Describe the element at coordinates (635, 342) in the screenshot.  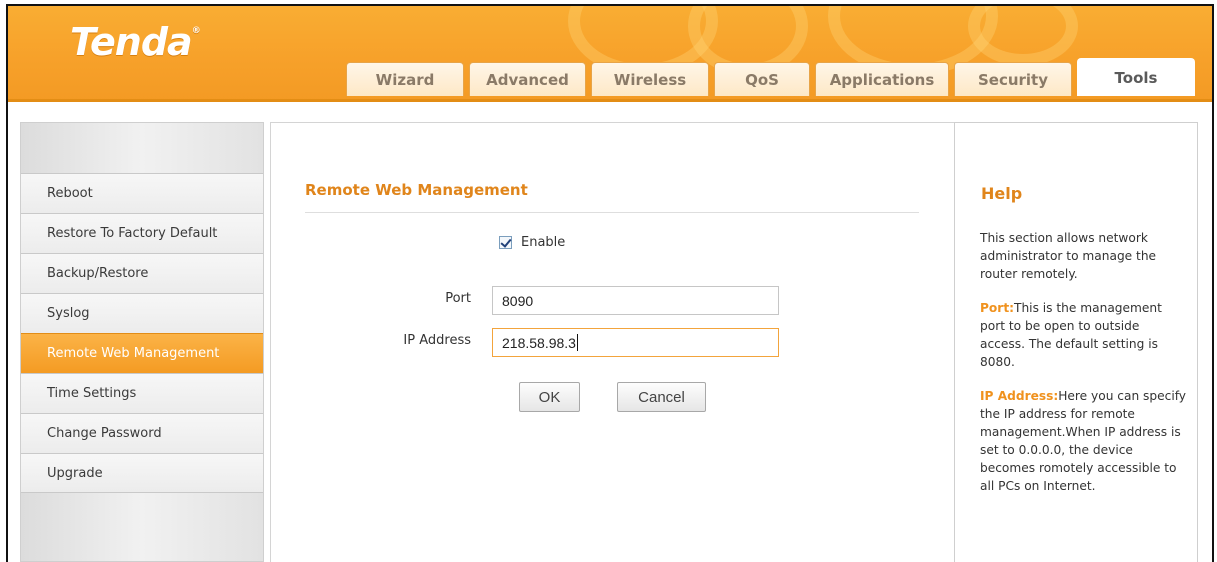
I see `ip-address-field: 218.58.98.3` at that location.